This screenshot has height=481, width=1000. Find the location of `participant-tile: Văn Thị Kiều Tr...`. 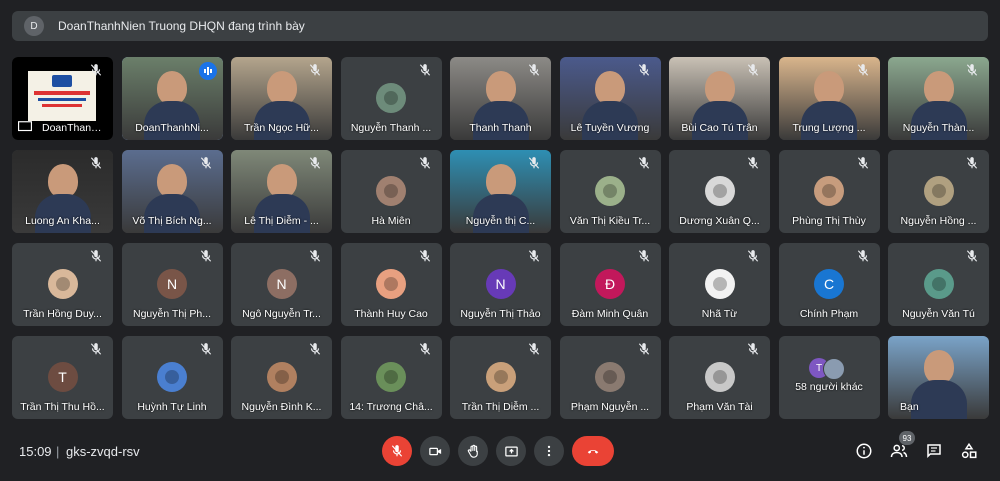

participant-tile: Văn Thị Kiều Tr... is located at coordinates (610, 191).